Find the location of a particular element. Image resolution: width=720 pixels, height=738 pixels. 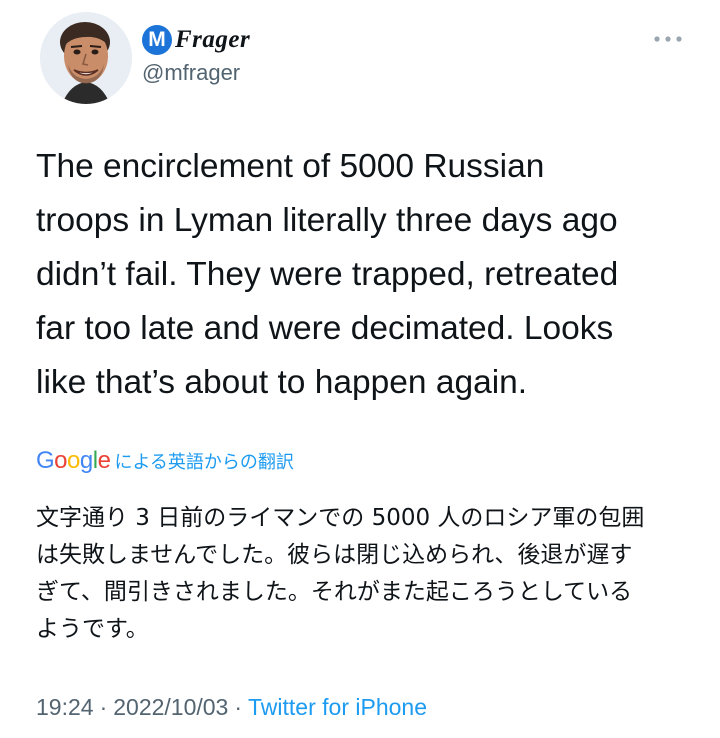

author-badge: M is located at coordinates (157, 40).